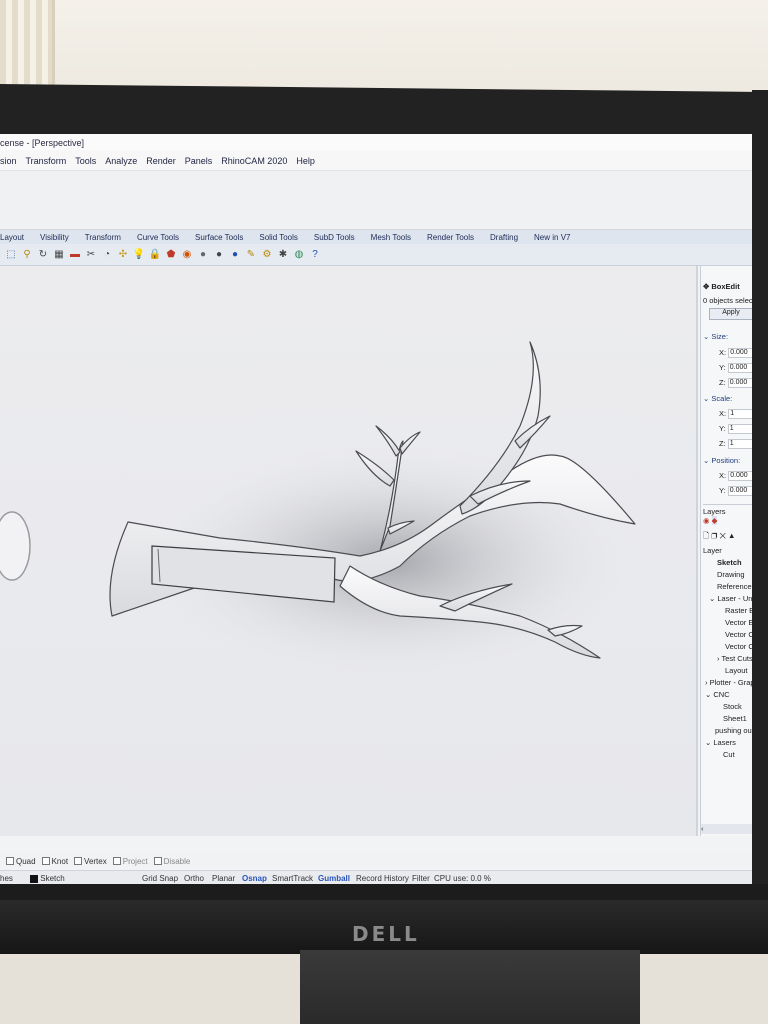 The image size is (768, 1024). Describe the element at coordinates (54, 861) in the screenshot. I see `osnap-knot: Knot` at that location.